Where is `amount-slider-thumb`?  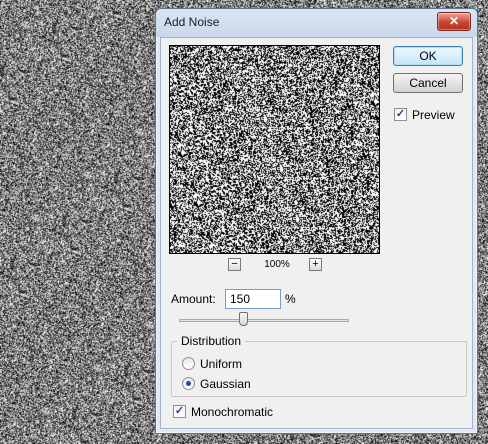
amount-slider-thumb is located at coordinates (243, 319).